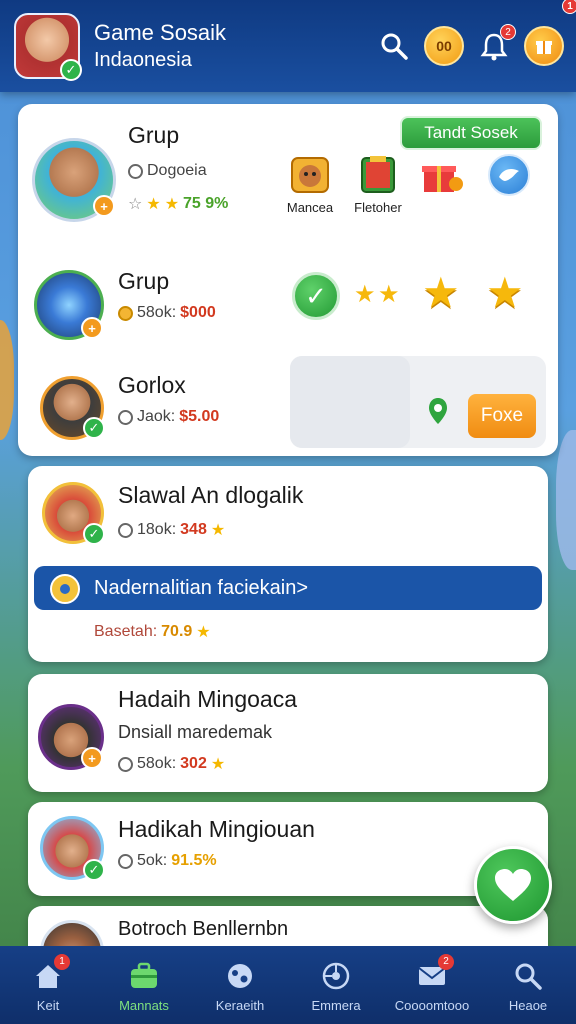  Describe the element at coordinates (508, 32) in the screenshot. I see `notification-badge: 2` at that location.